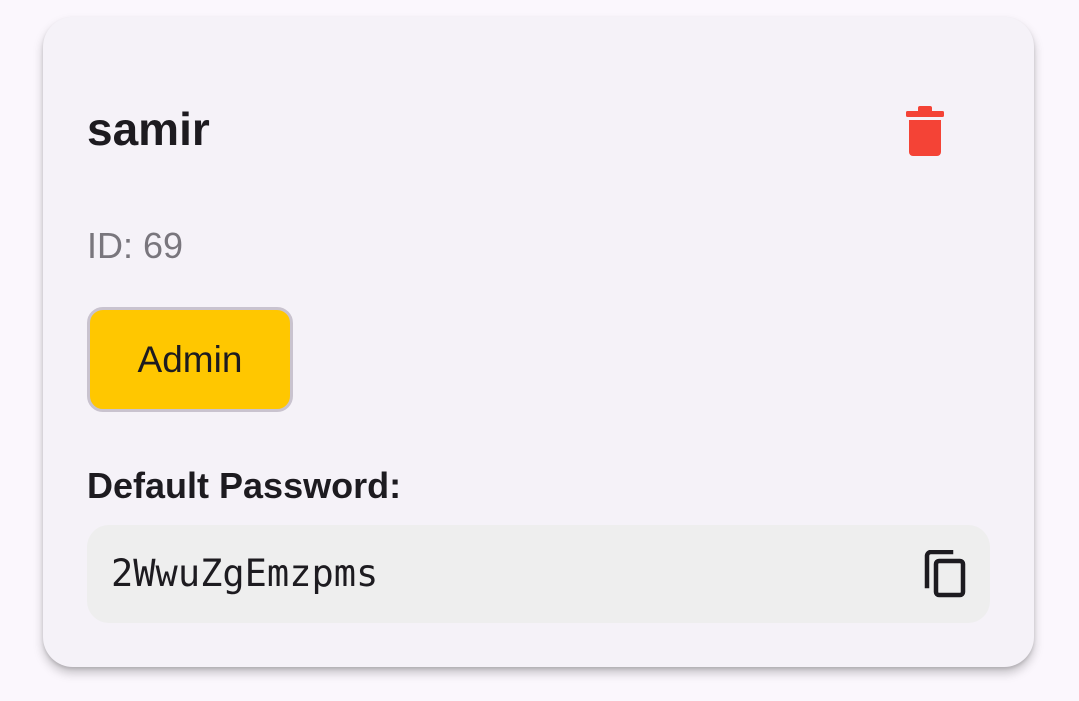 Image resolution: width=1079 pixels, height=701 pixels. I want to click on trash-icon, so click(925, 131).